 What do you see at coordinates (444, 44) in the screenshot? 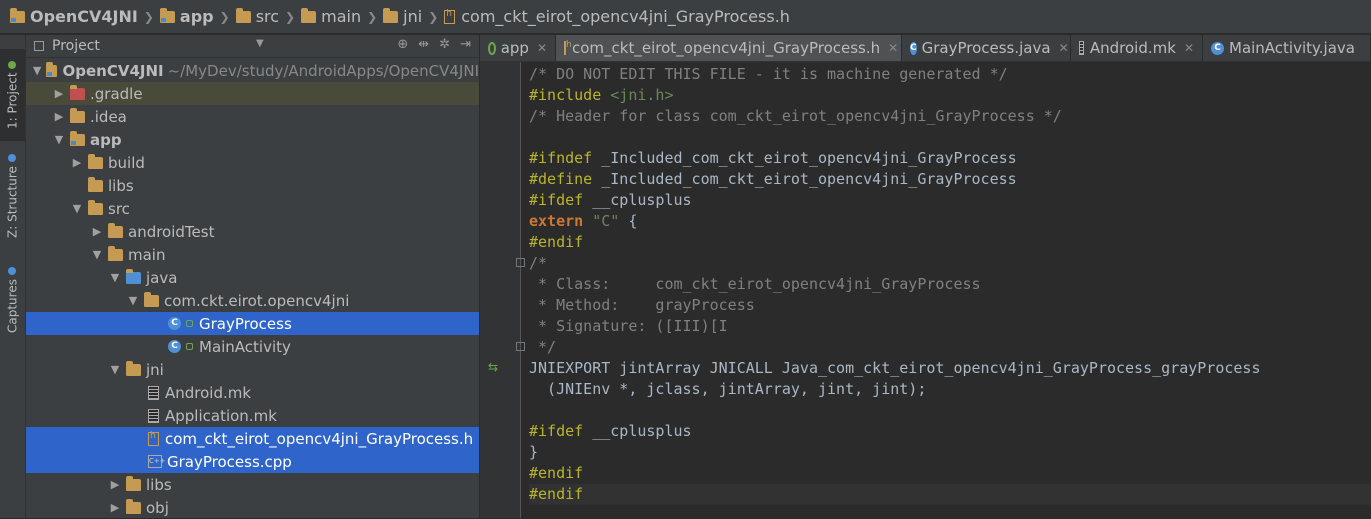
I see `gear-icon: ✲` at bounding box center [444, 44].